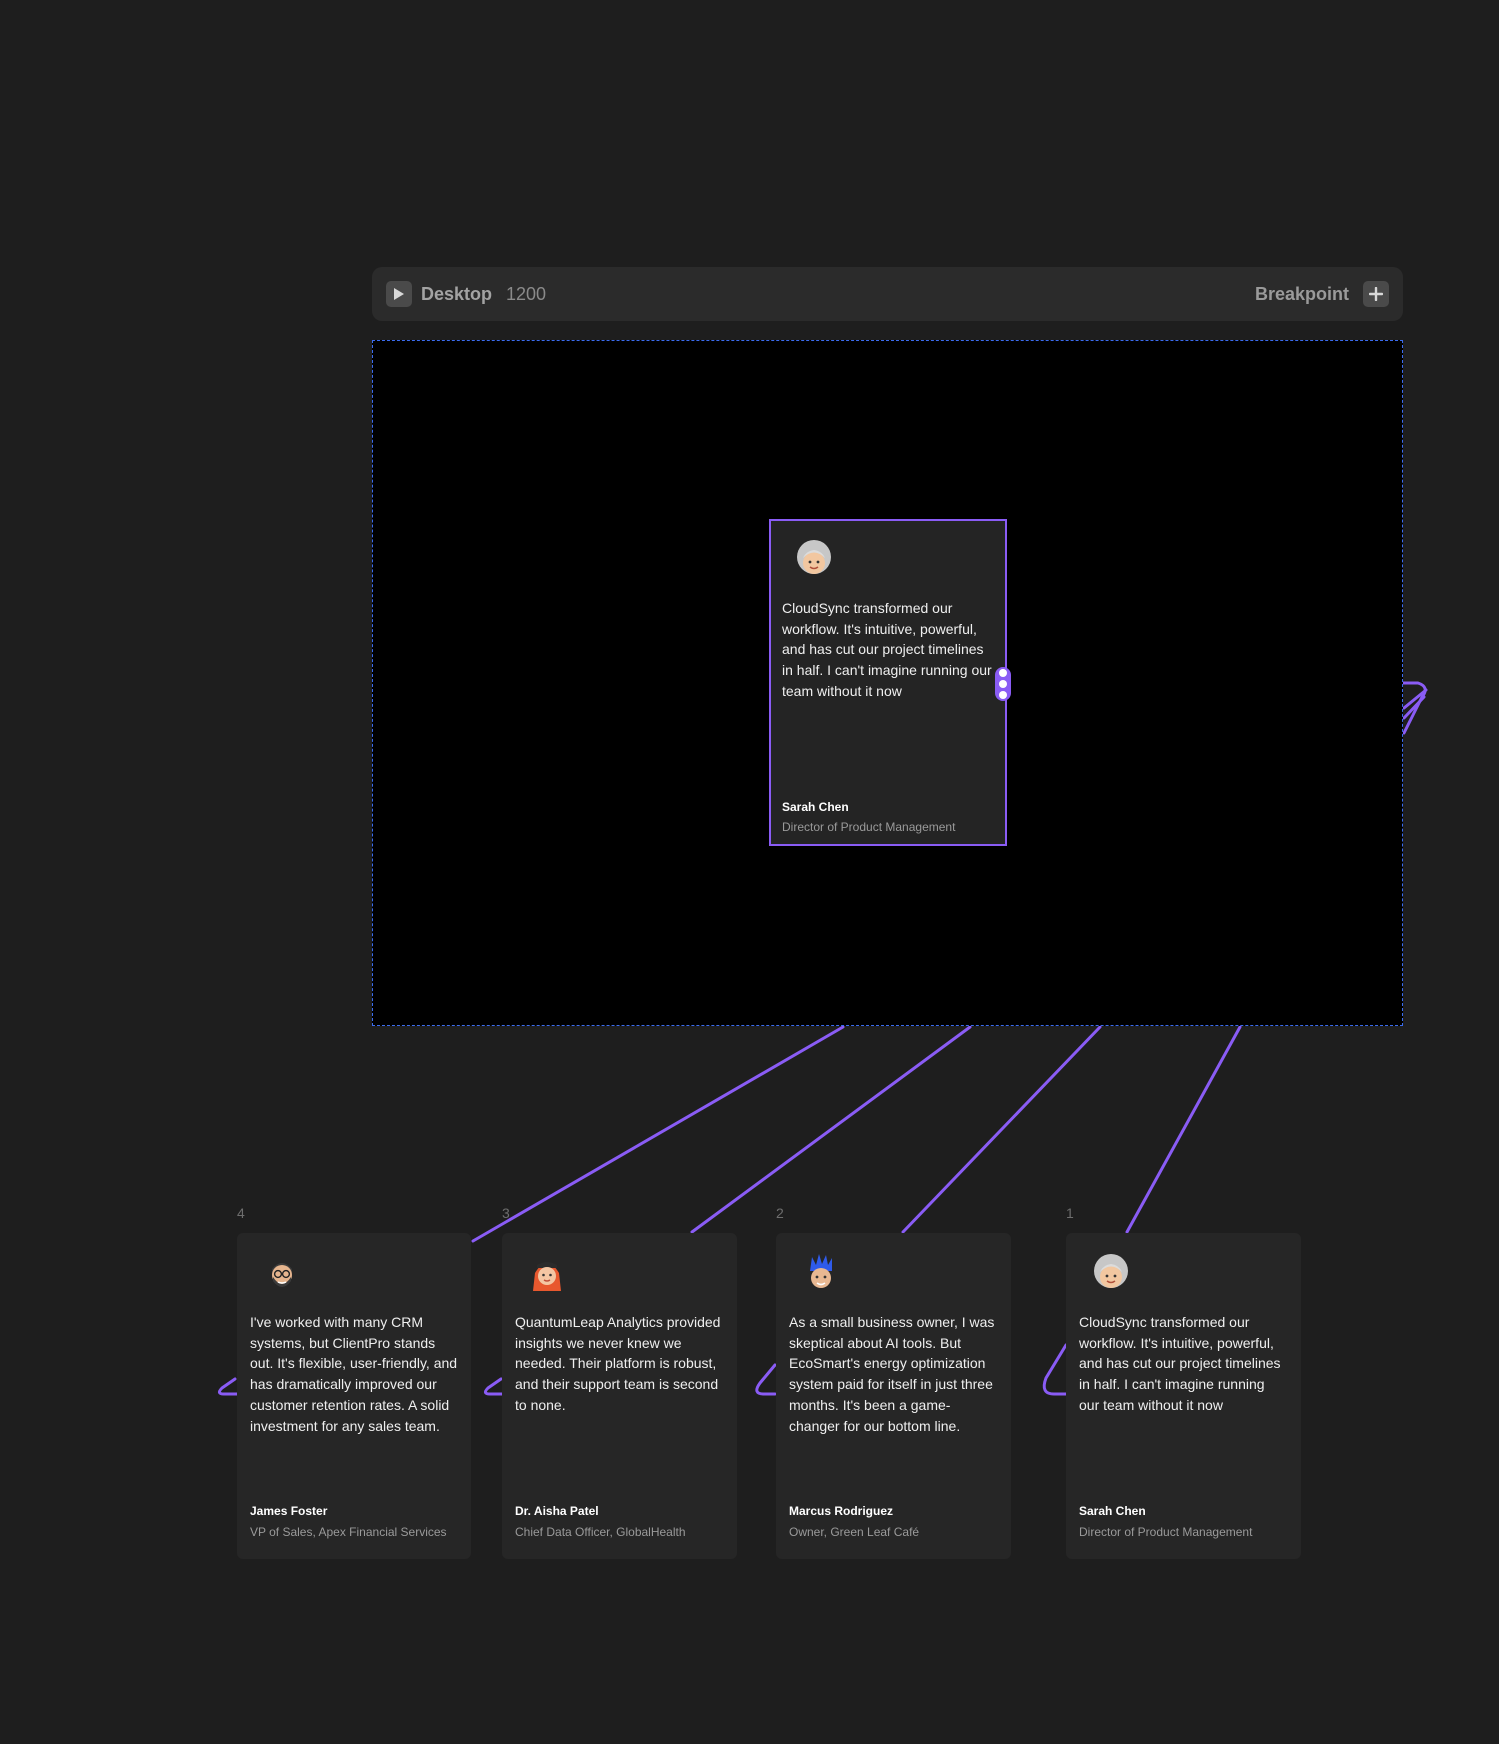  Describe the element at coordinates (1003, 684) in the screenshot. I see `connection-handle` at that location.